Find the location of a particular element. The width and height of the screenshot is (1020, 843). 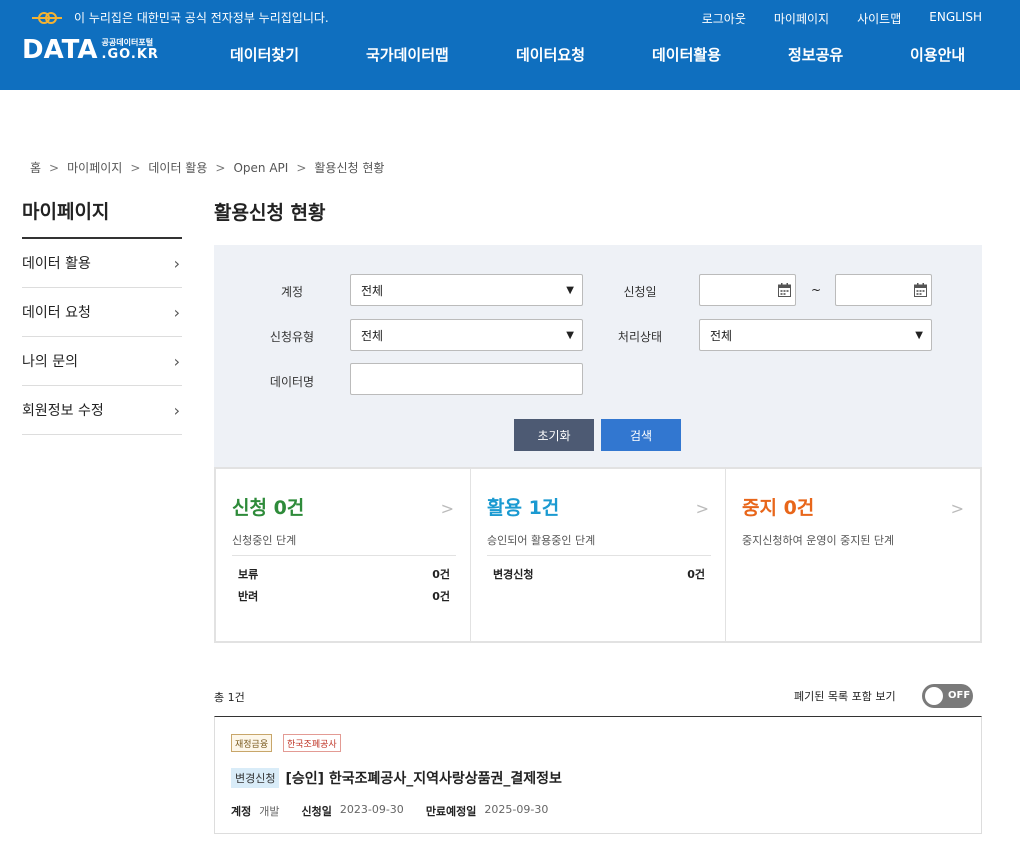

sidebar-item-label: 나의 문의 is located at coordinates (50, 362).